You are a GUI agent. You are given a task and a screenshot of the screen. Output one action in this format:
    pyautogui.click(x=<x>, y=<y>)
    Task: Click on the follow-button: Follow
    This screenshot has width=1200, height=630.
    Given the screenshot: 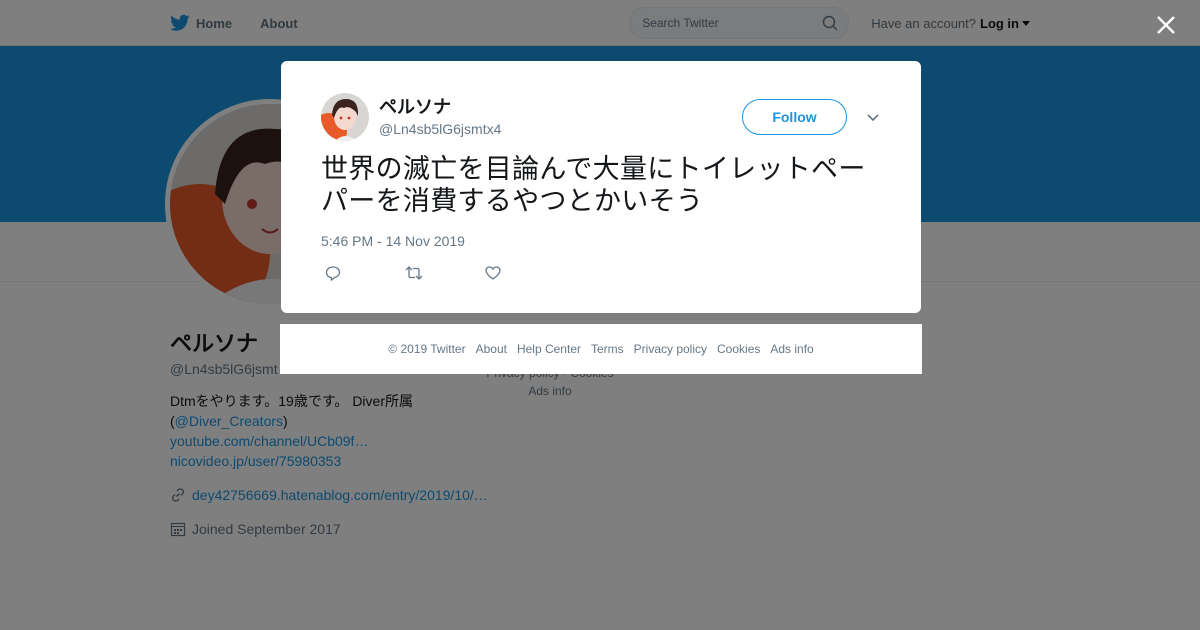 What is the action you would take?
    pyautogui.click(x=794, y=117)
    